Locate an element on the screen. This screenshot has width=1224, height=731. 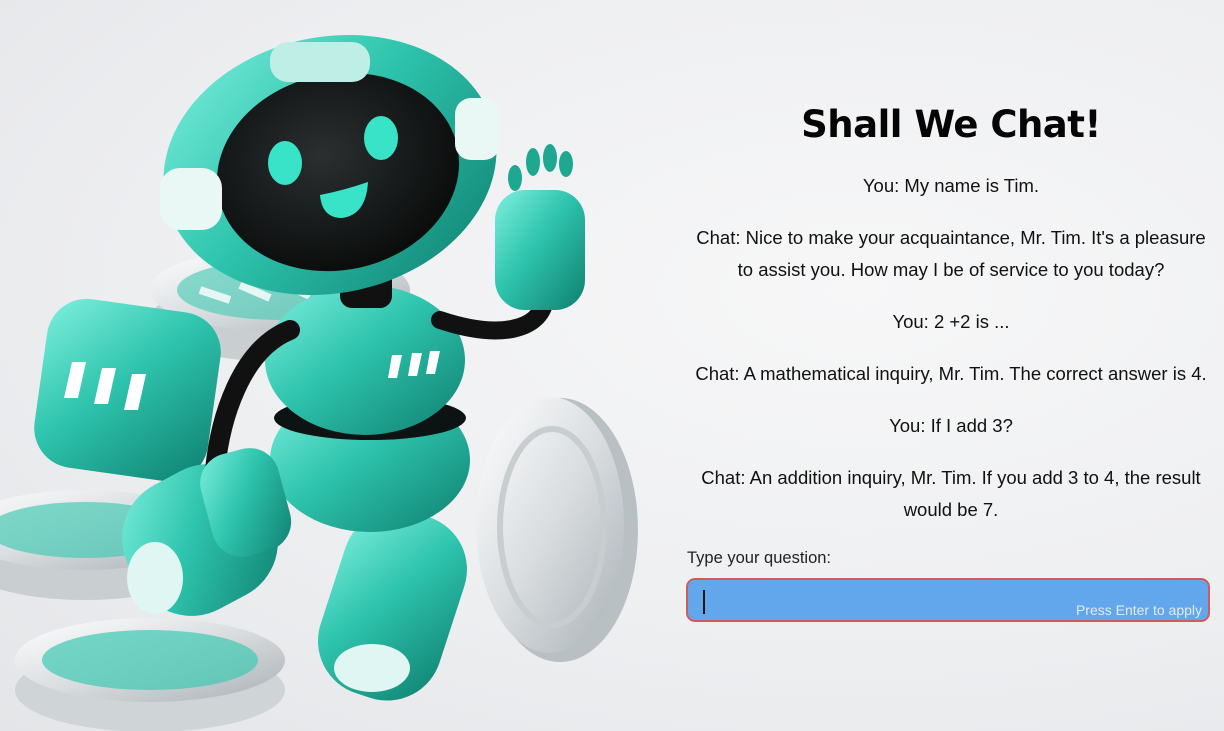
chat-message: You: My name is Tim. is located at coordinates (951, 185).